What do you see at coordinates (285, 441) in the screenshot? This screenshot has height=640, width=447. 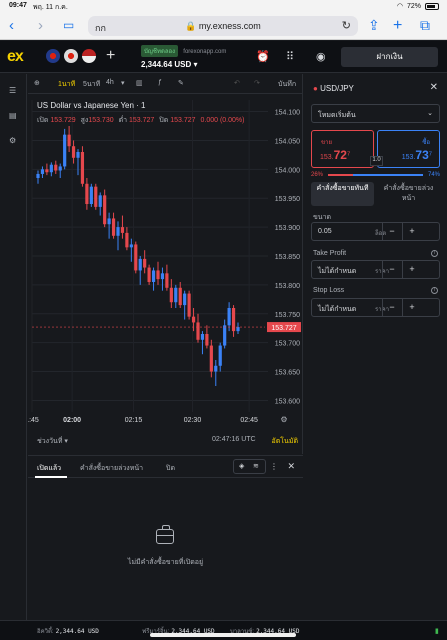 I see `auto-scale-button: อัตโนมัติ` at bounding box center [285, 441].